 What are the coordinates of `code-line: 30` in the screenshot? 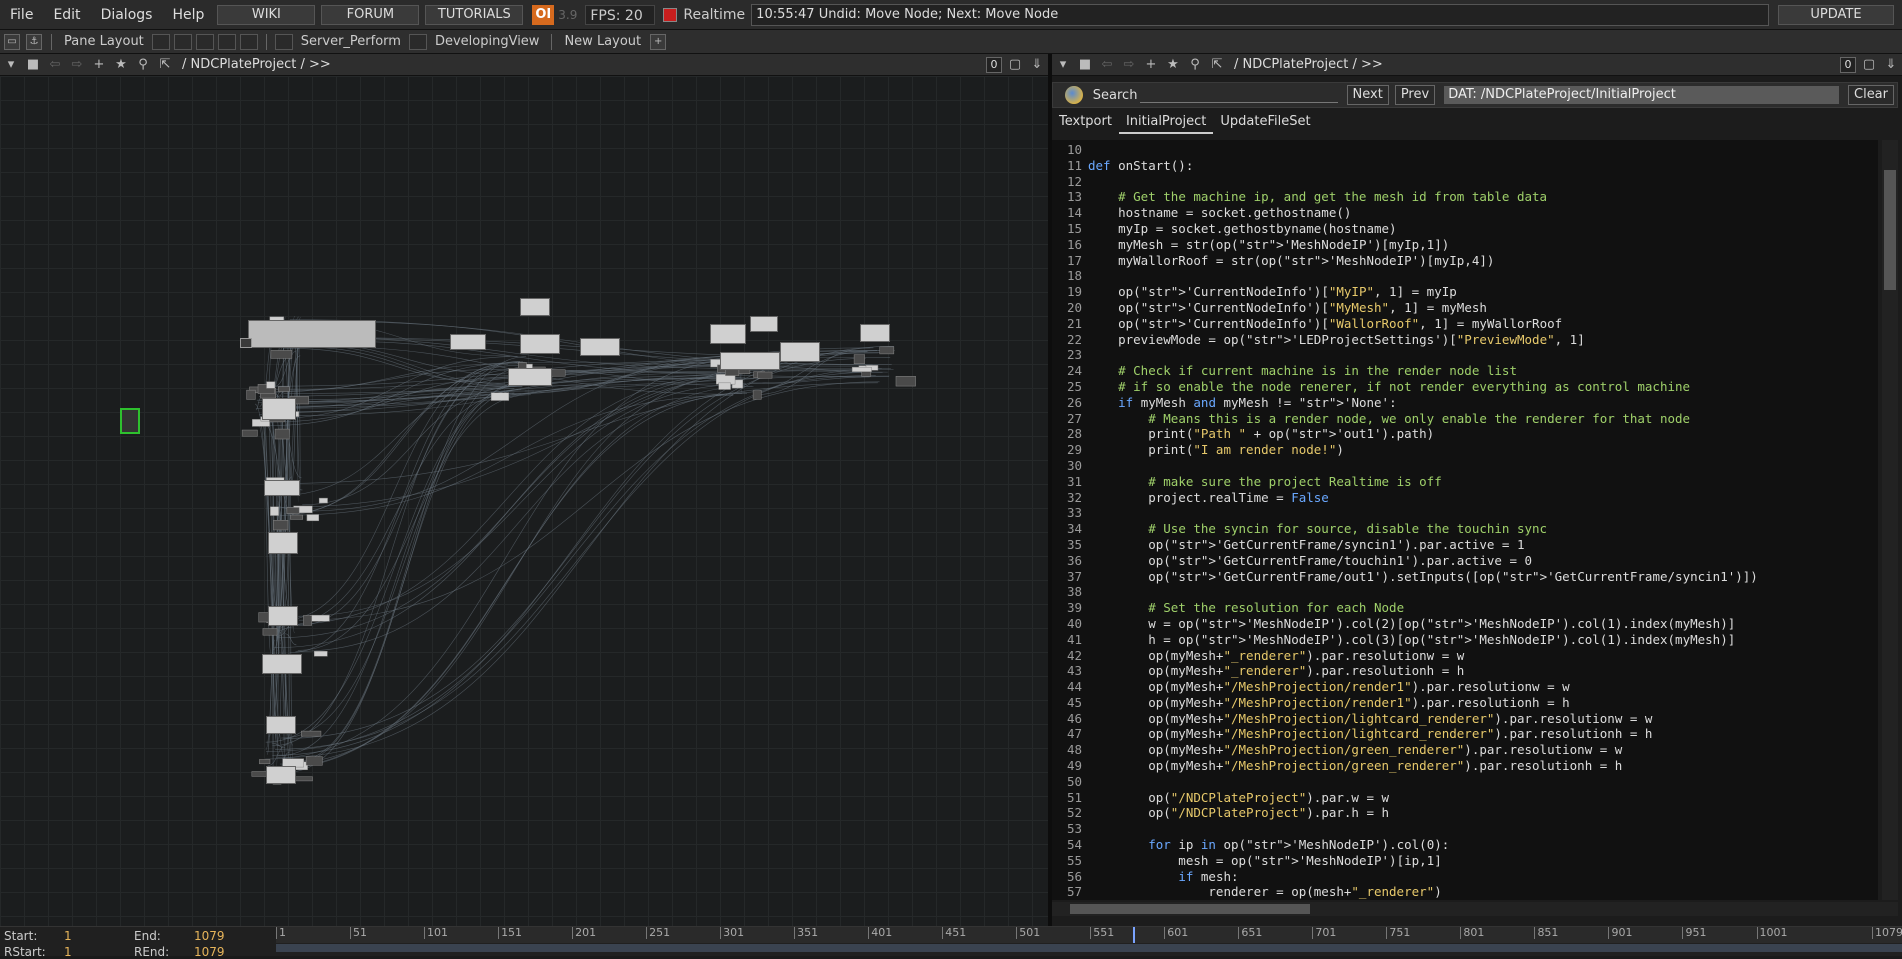 It's located at (1465, 466).